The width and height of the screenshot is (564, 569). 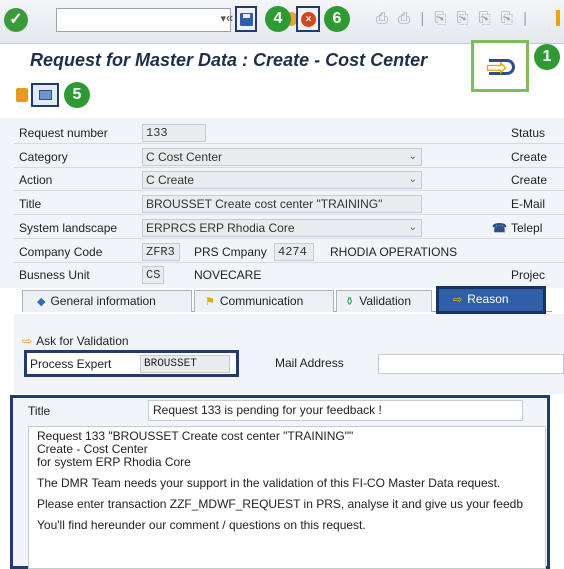 What do you see at coordinates (82, 341) in the screenshot?
I see `ask-for-validation-label: Ask for Validation` at bounding box center [82, 341].